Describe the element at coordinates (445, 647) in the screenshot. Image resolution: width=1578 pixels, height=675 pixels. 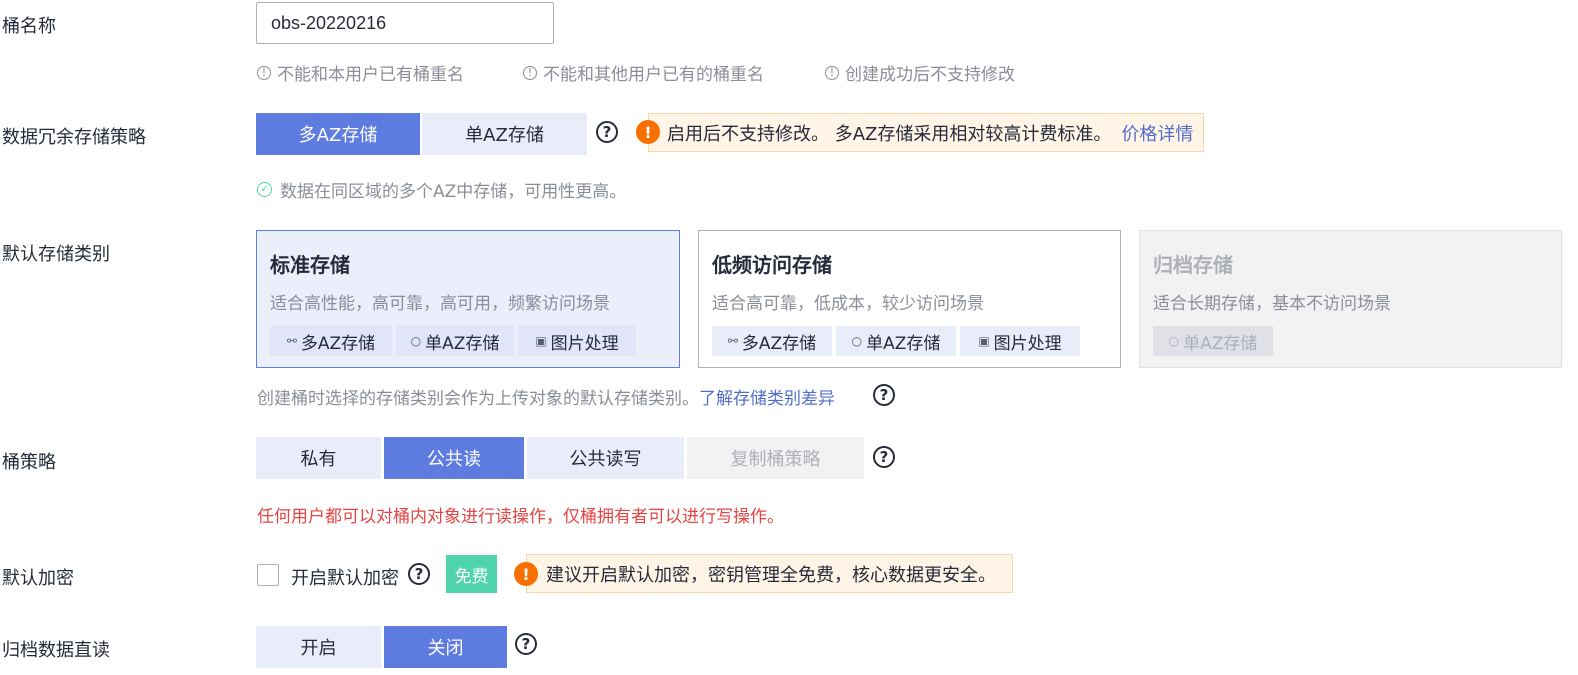
I see `archive-option-off: 关闭` at that location.